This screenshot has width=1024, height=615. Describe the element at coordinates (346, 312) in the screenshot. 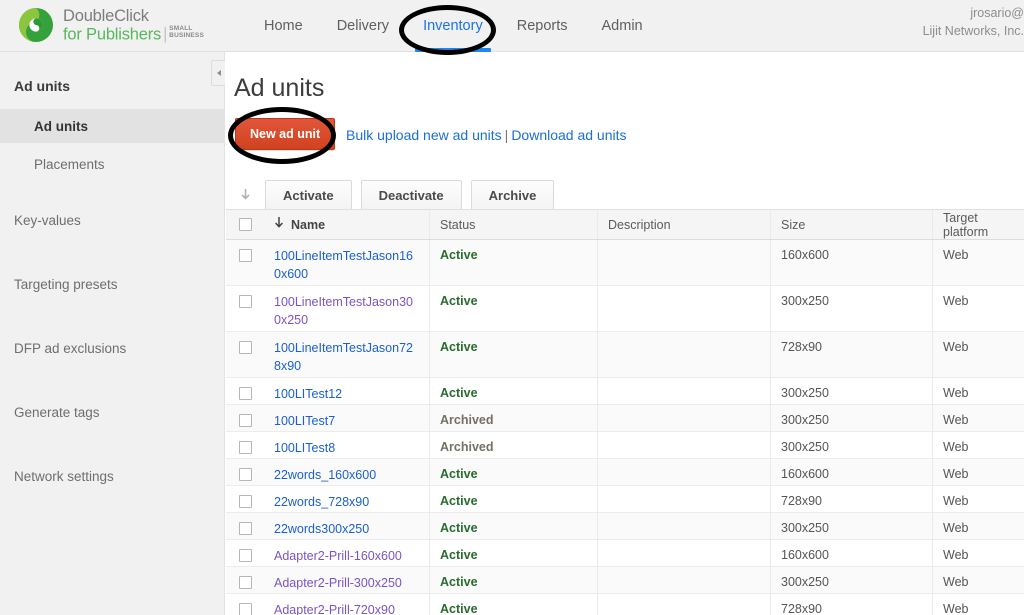

I see `ad-unit-name-link: 100LineItemTestJason300x250` at that location.